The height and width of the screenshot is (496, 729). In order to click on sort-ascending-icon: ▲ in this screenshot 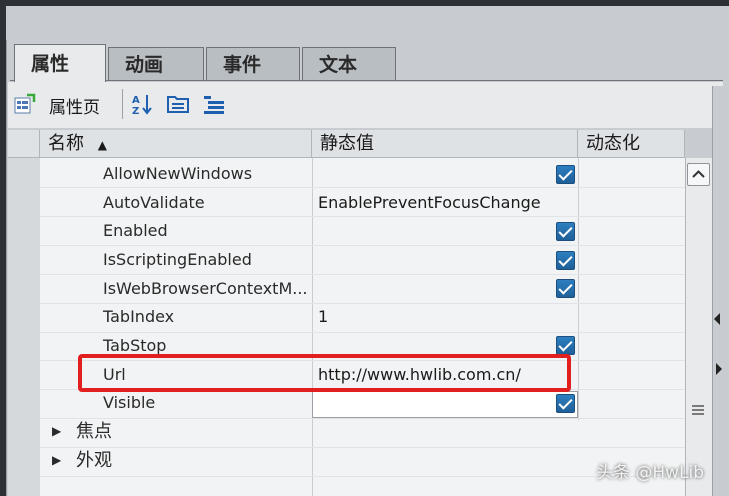, I will do `click(102, 145)`.